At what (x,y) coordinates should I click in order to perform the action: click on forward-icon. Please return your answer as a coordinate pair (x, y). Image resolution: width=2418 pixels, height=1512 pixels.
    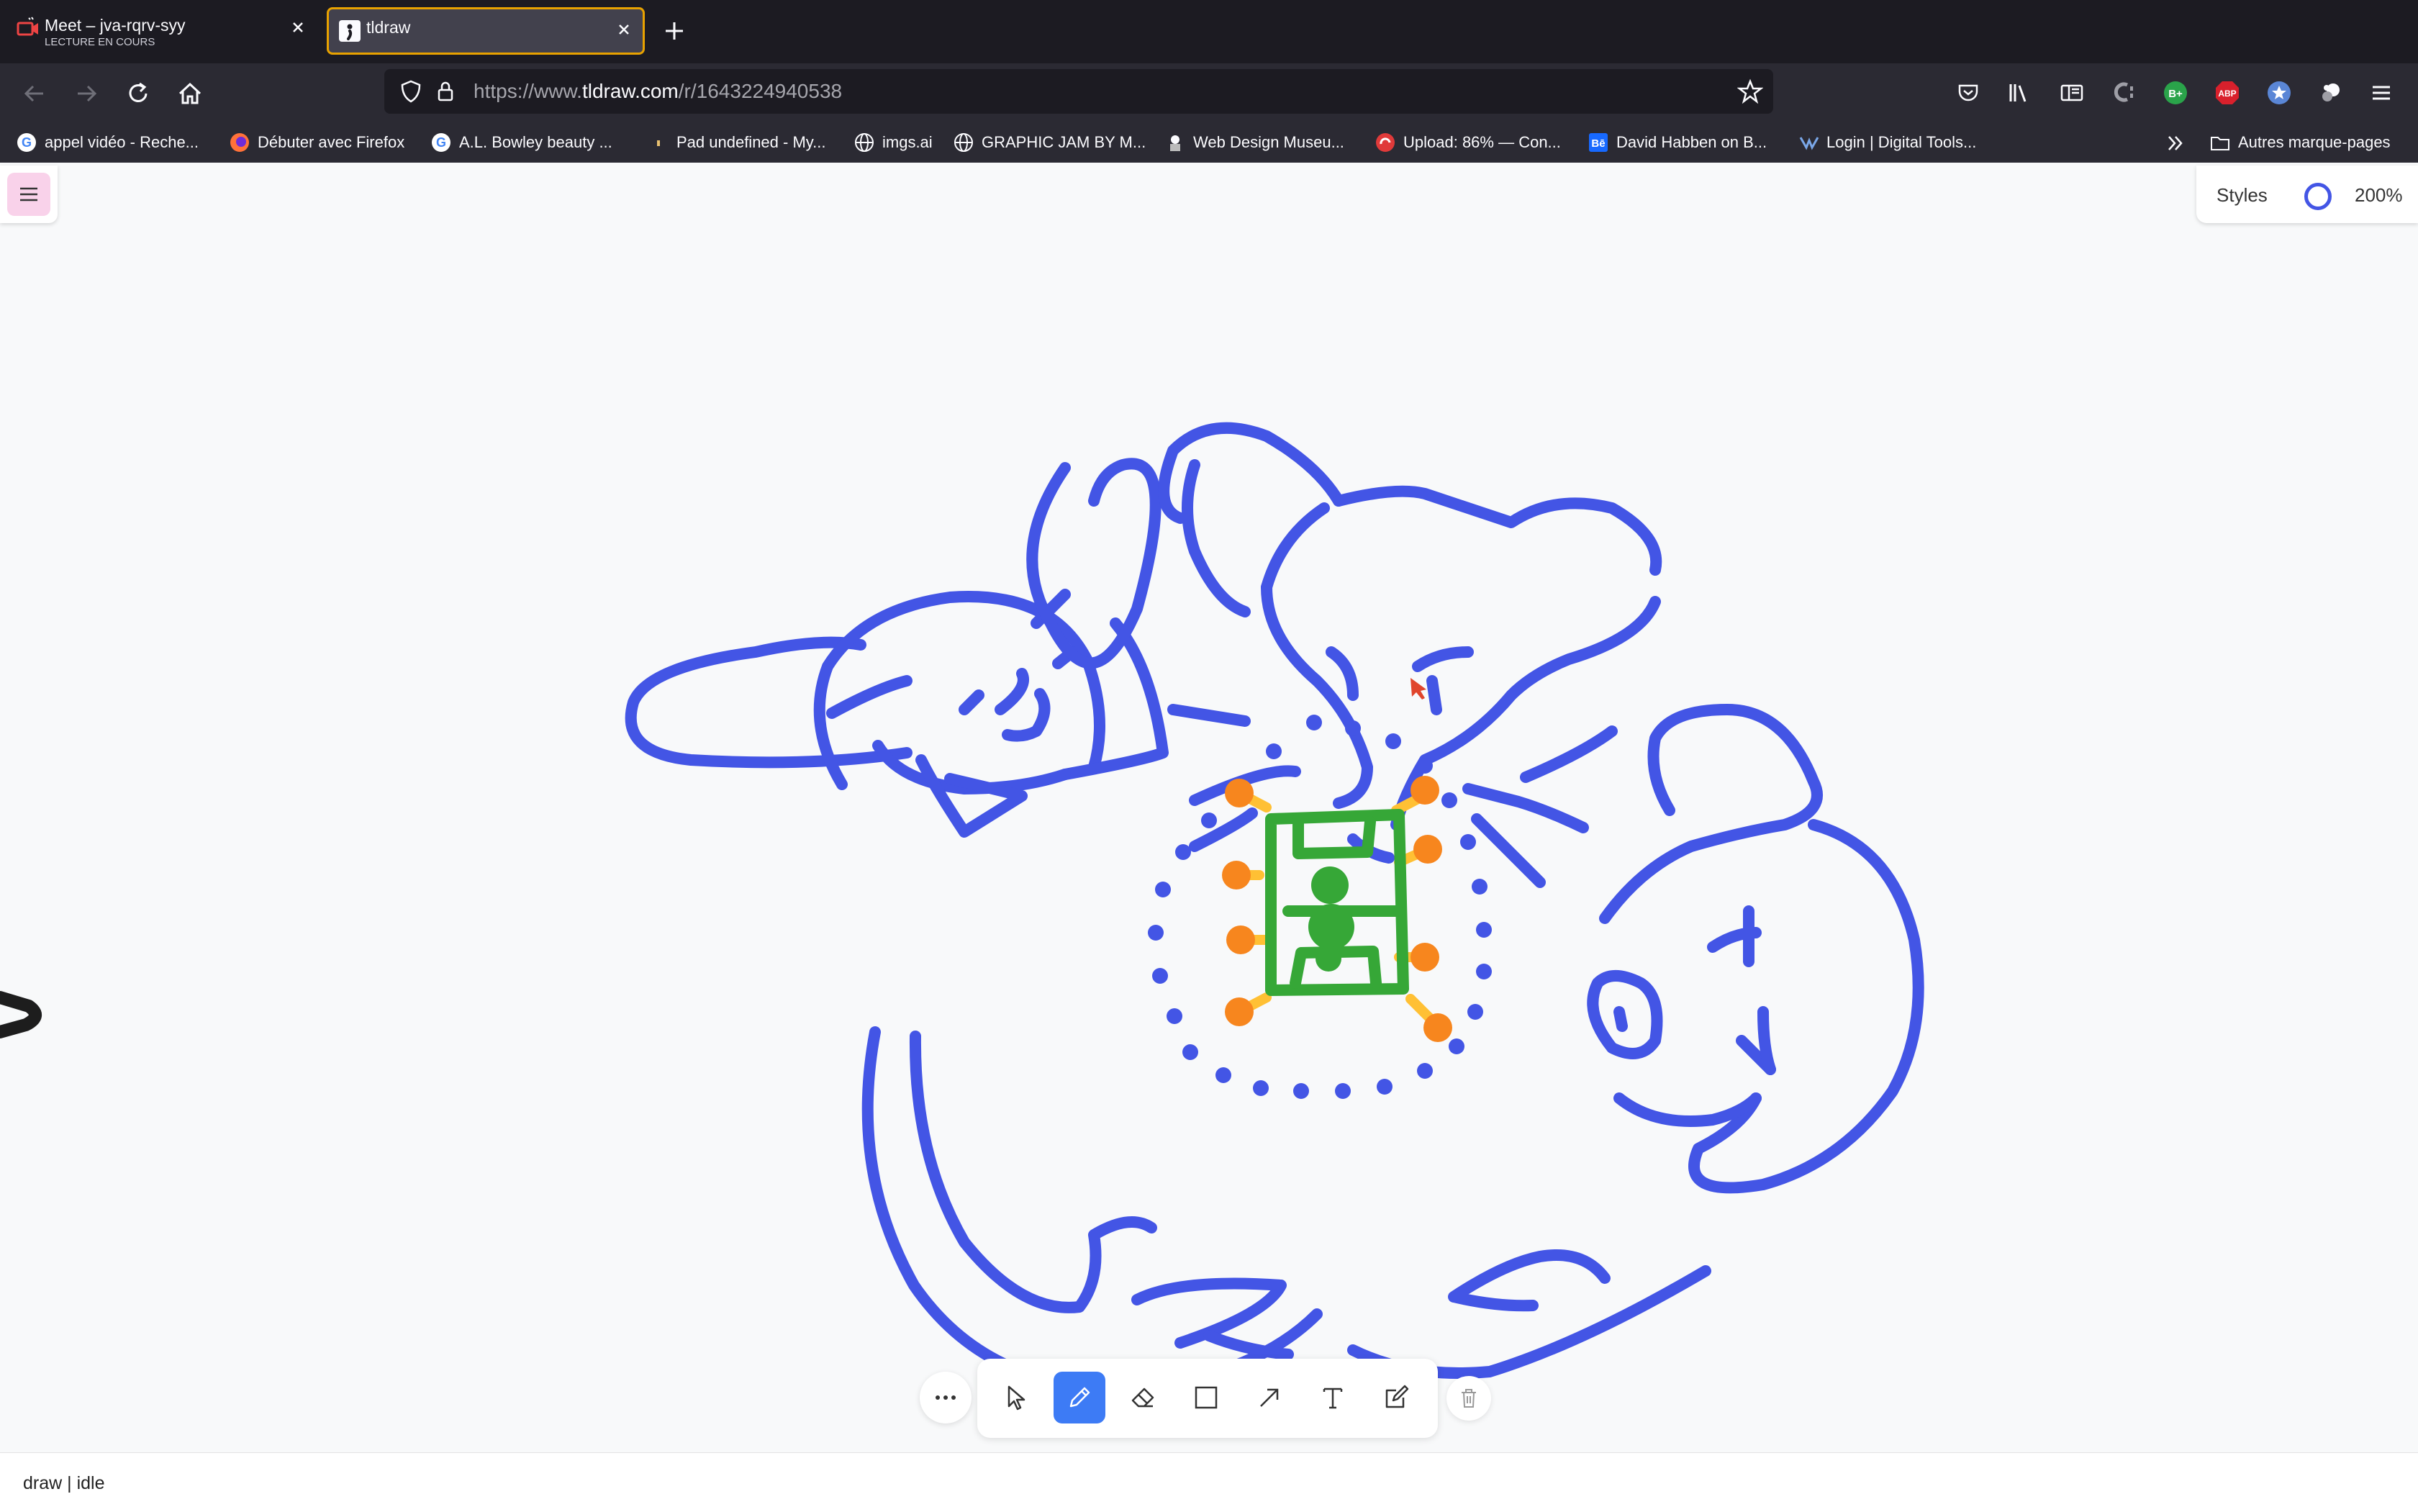
    Looking at the image, I should click on (86, 94).